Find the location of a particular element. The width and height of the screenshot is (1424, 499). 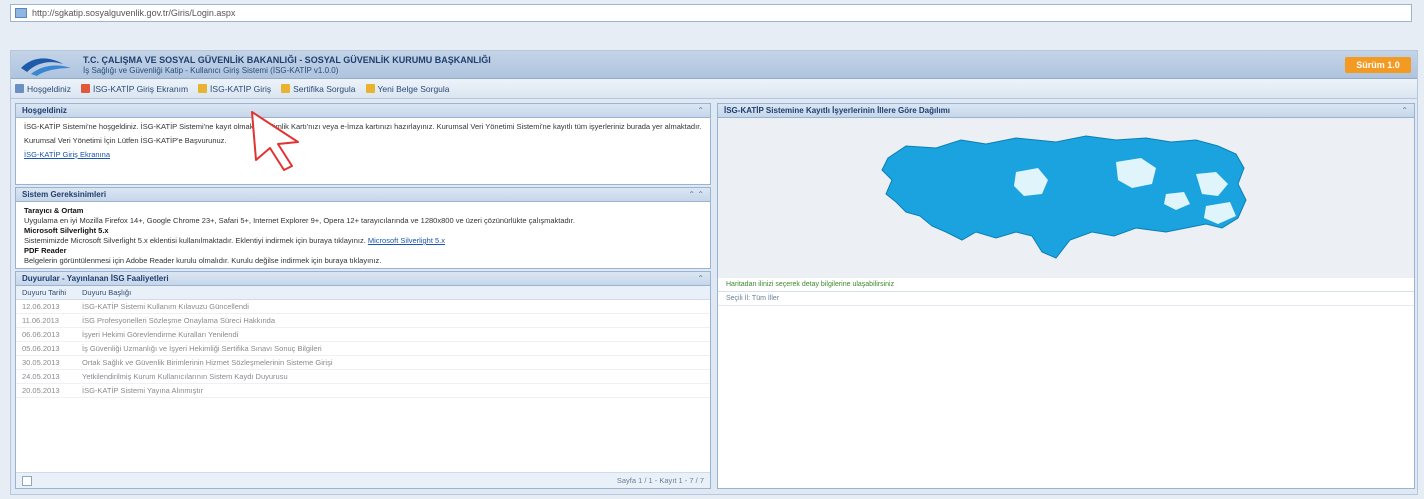

pagination-bar: Sayfa 1 / 1 - Kayıt 1 - 7 / 7 is located at coordinates (363, 480).